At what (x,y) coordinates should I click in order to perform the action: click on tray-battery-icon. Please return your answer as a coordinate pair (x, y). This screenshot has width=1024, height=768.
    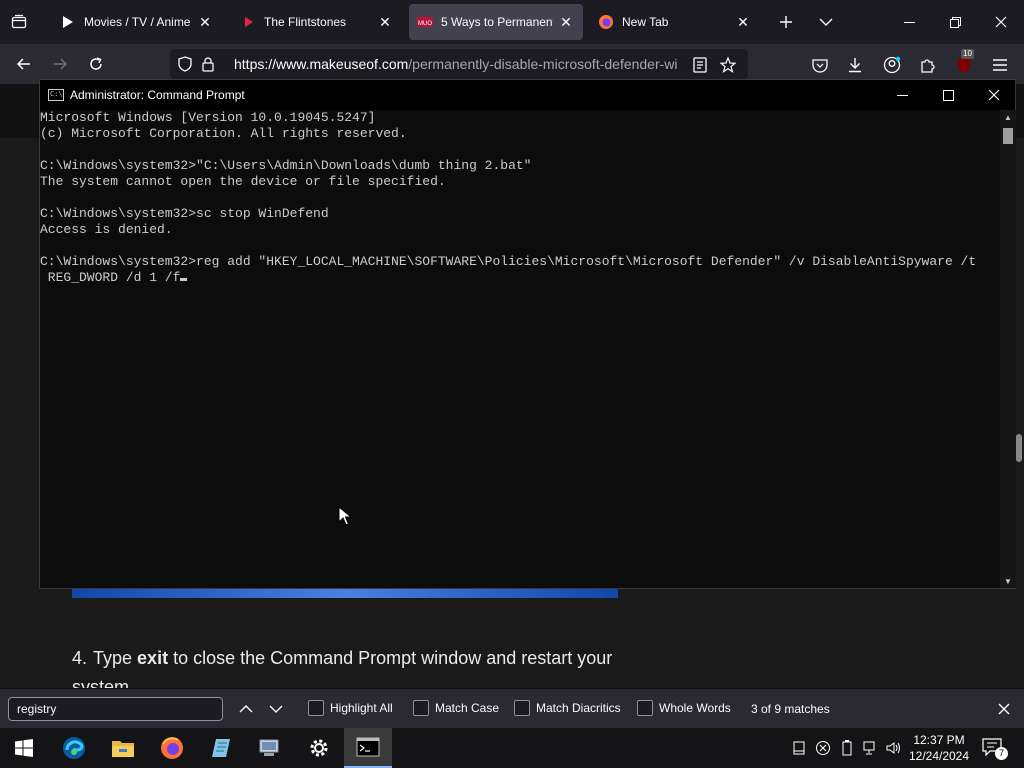
    Looking at the image, I should click on (847, 748).